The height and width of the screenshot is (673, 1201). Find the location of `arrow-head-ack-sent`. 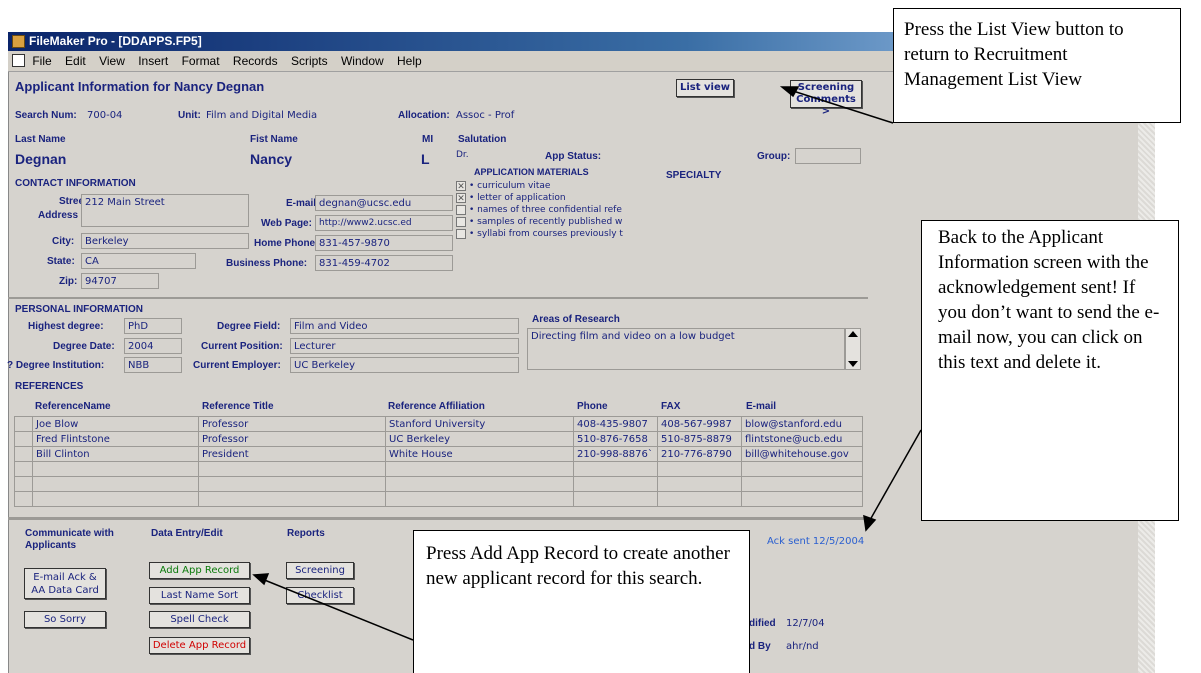

arrow-head-ack-sent is located at coordinates (870, 523).